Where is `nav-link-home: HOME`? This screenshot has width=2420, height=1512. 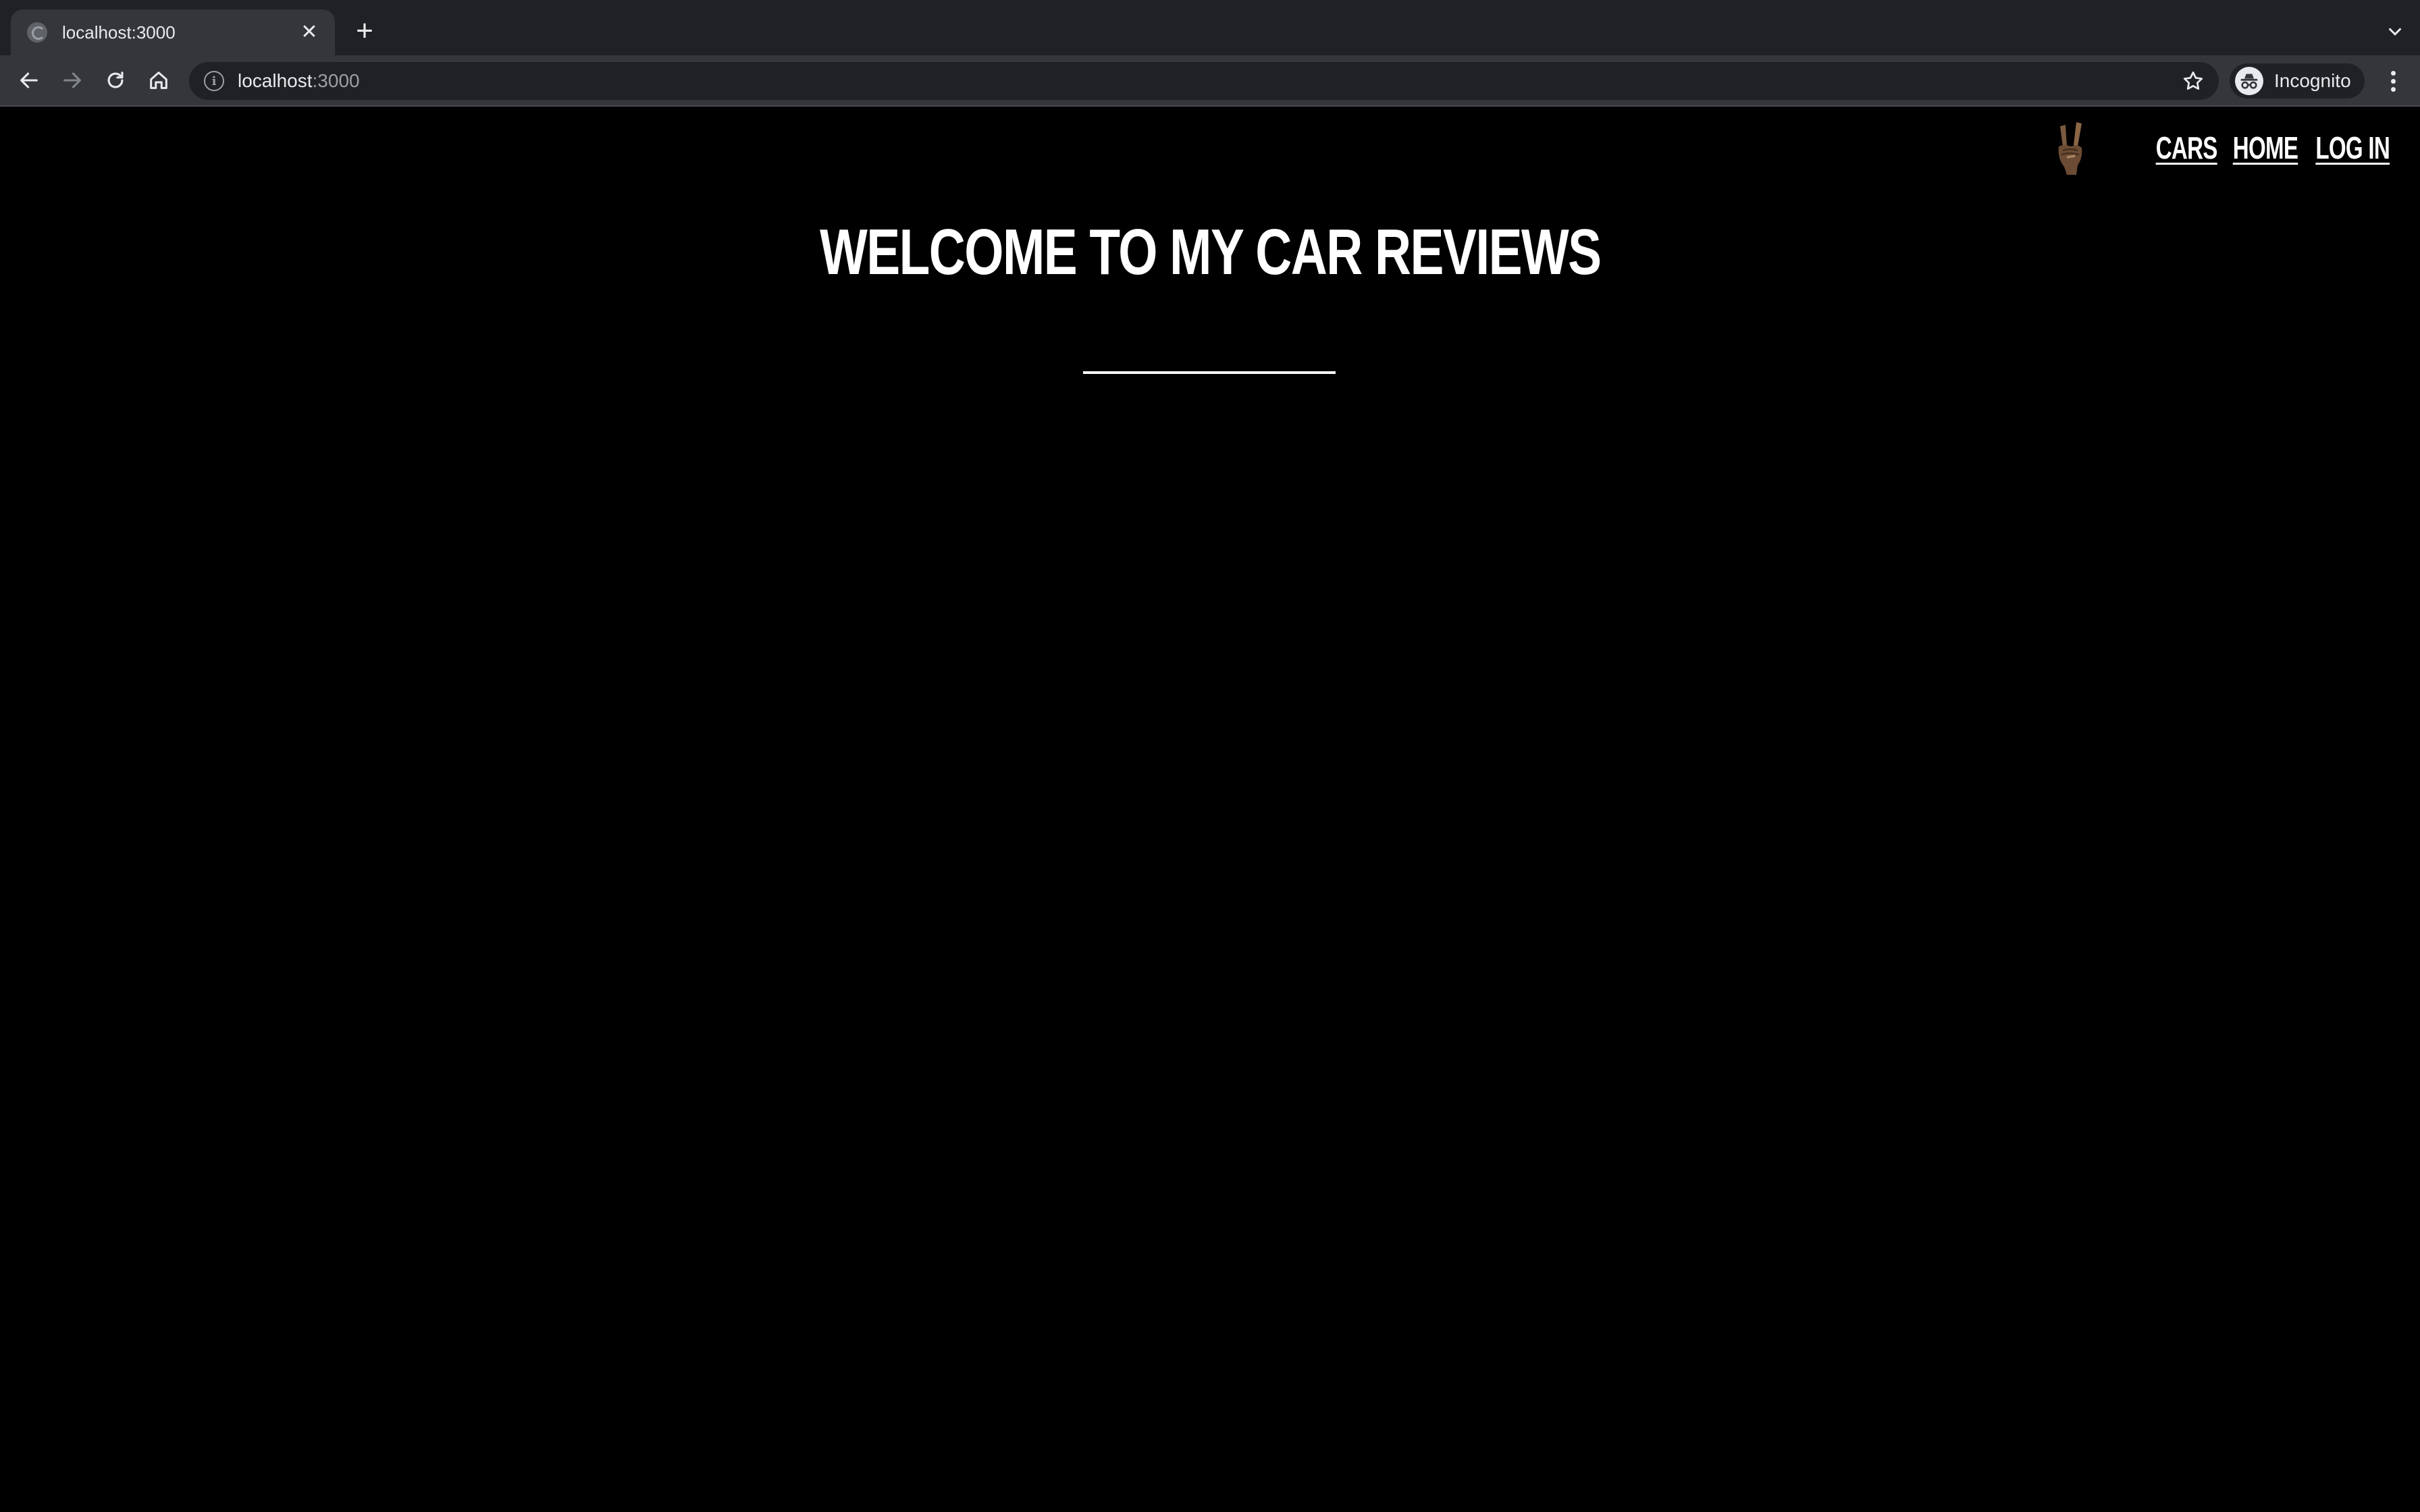
nav-link-home: HOME is located at coordinates (2265, 148).